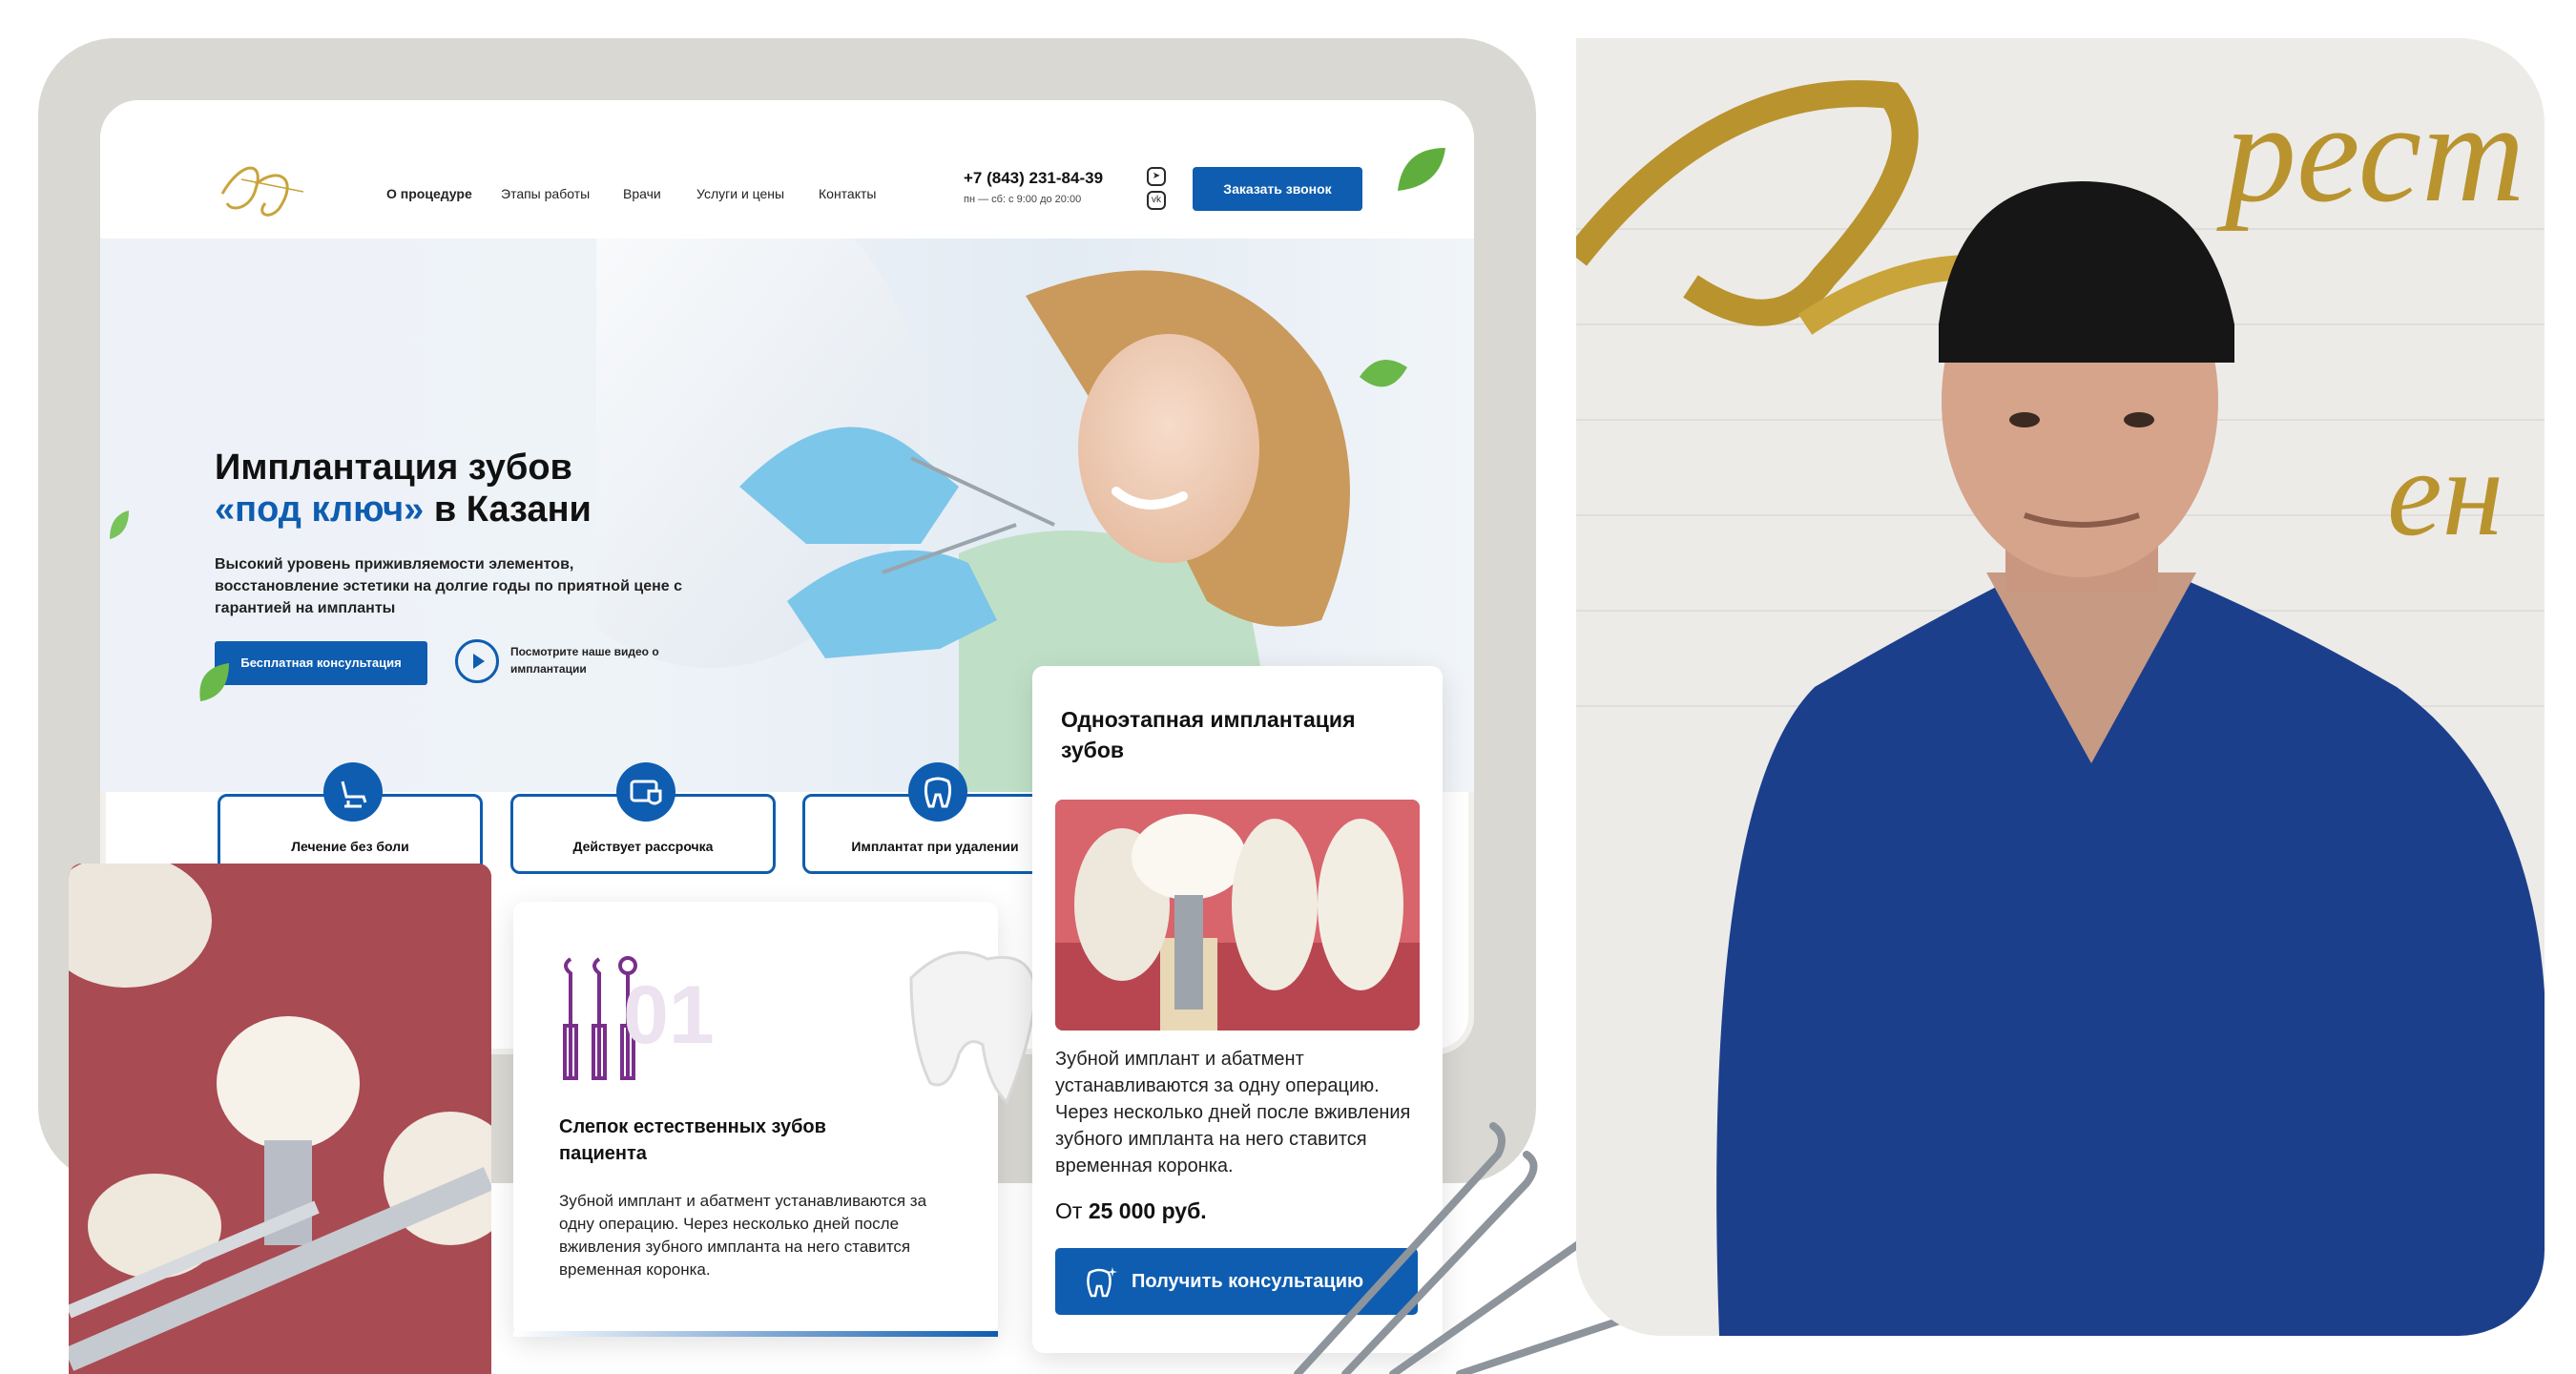 This screenshot has height=1374, width=2576. Describe the element at coordinates (669, 1015) in the screenshot. I see `step-number: 01` at that location.